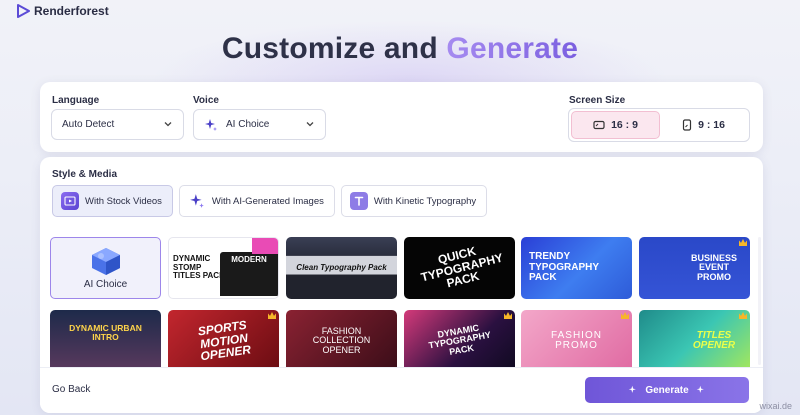 Image resolution: width=800 pixels, height=415 pixels. What do you see at coordinates (401, 390) in the screenshot?
I see `footer-bar: Go Back Generate` at bounding box center [401, 390].